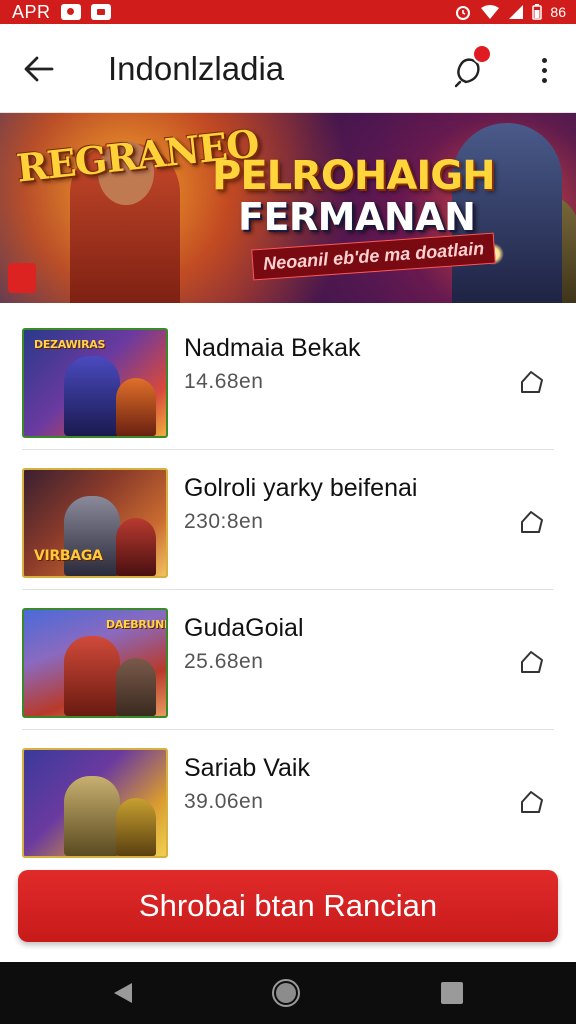 The image size is (576, 1024). What do you see at coordinates (288, 520) in the screenshot?
I see `list-item: VIRBAGA Golroli yarky beifenai 230:8en` at bounding box center [288, 520].